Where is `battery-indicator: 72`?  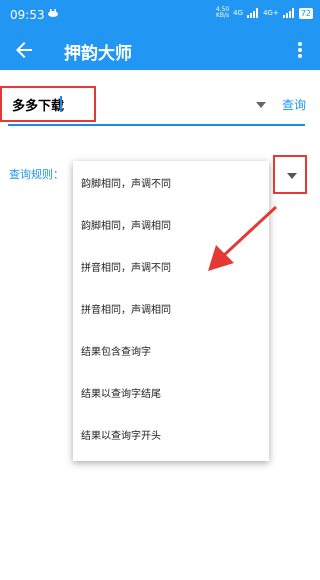 battery-indicator: 72 is located at coordinates (305, 13).